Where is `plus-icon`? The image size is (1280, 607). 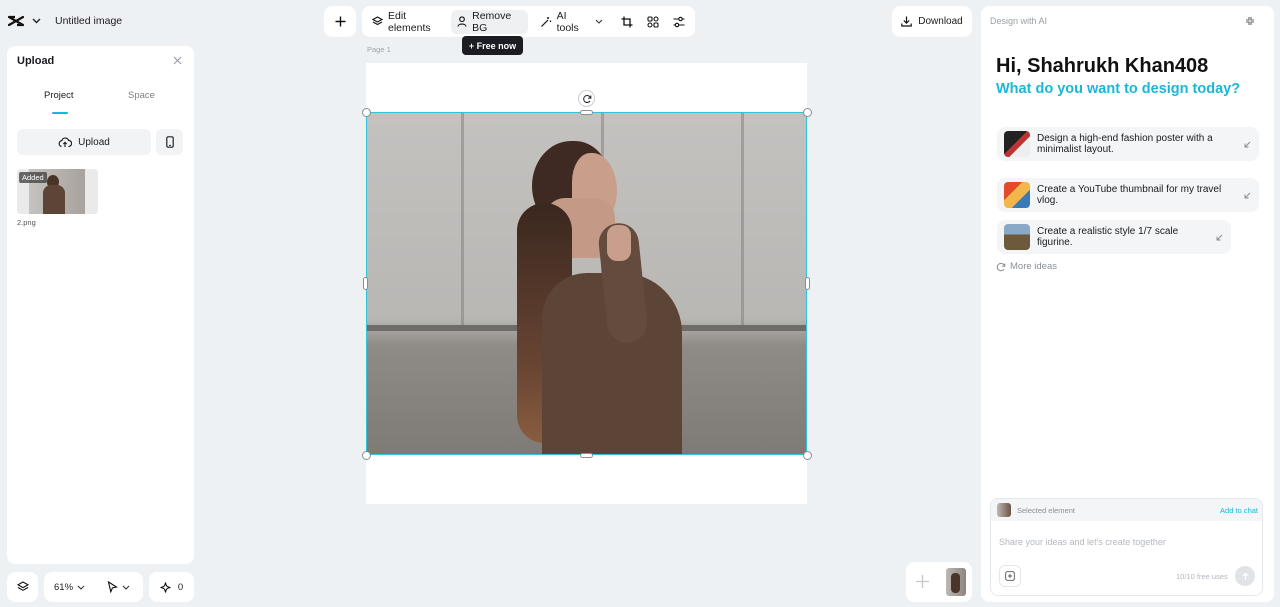 plus-icon is located at coordinates (340, 21).